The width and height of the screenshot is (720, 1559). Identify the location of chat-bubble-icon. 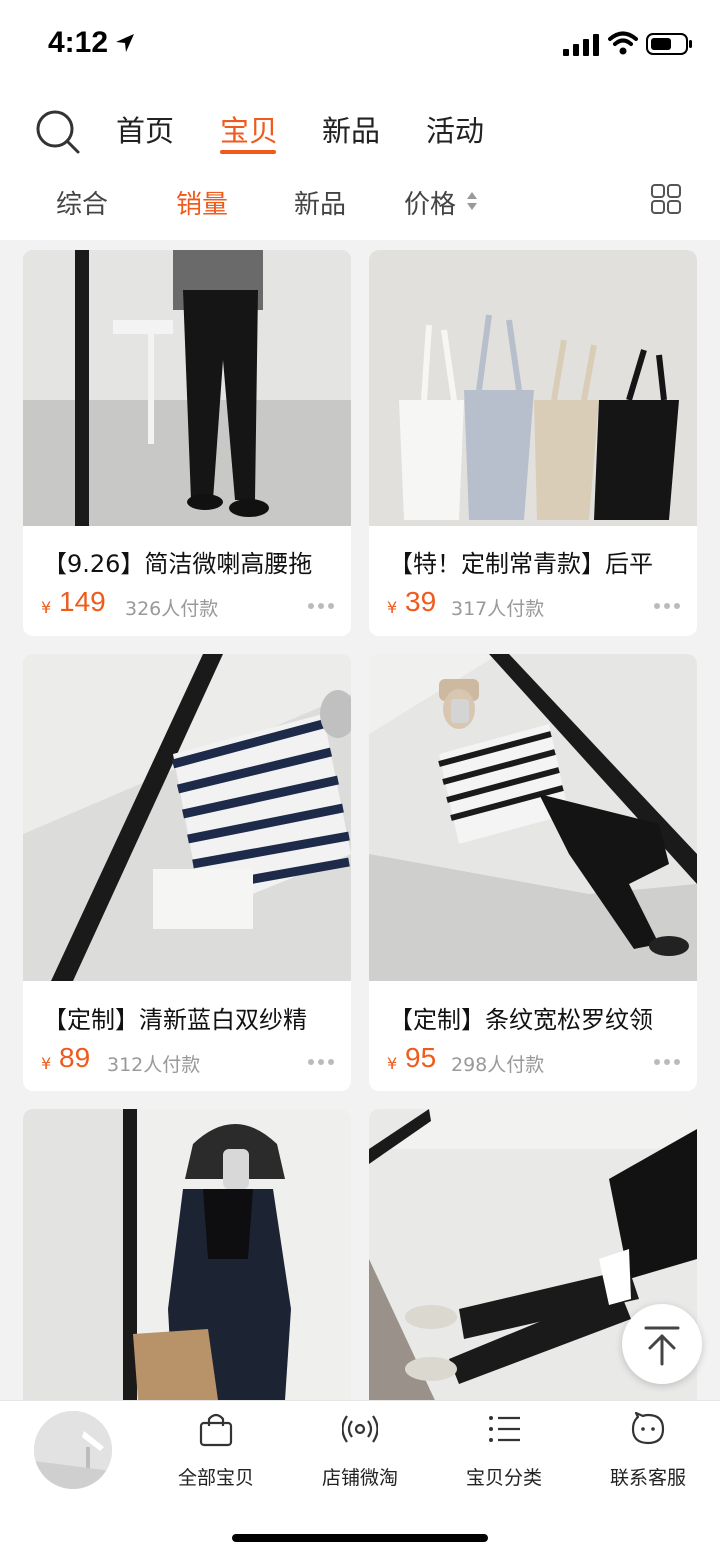
(648, 1428).